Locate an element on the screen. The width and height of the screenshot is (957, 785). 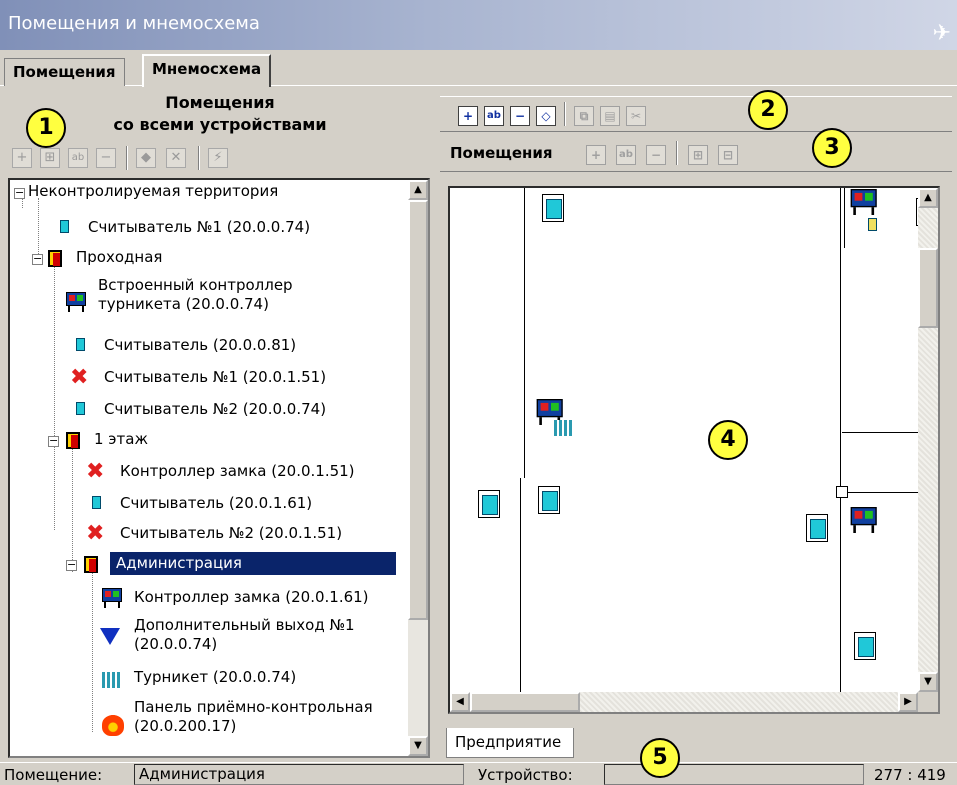
tree-node: Считыватель (20.0.0.81) is located at coordinates (200, 345).